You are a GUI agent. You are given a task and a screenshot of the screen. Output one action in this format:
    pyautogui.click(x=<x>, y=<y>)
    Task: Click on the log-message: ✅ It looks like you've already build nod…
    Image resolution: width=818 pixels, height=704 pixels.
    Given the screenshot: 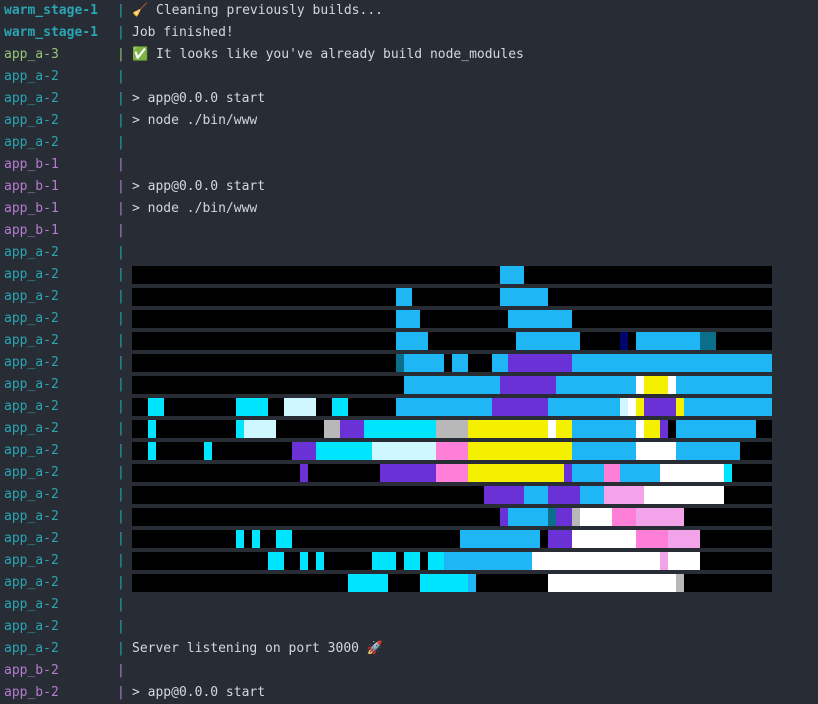 What is the action you would take?
    pyautogui.click(x=328, y=54)
    